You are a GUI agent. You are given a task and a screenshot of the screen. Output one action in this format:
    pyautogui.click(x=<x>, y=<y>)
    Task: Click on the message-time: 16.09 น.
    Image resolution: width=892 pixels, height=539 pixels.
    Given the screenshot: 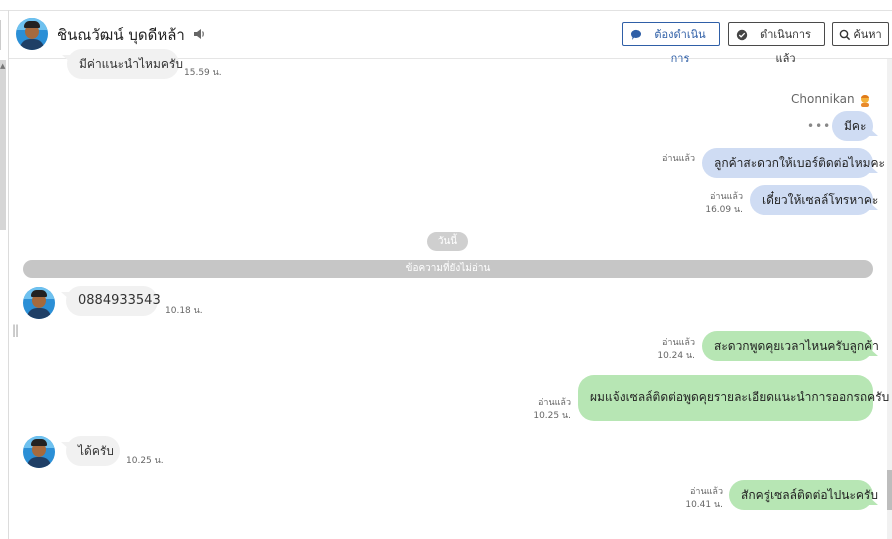 What is the action you would take?
    pyautogui.click(x=724, y=210)
    